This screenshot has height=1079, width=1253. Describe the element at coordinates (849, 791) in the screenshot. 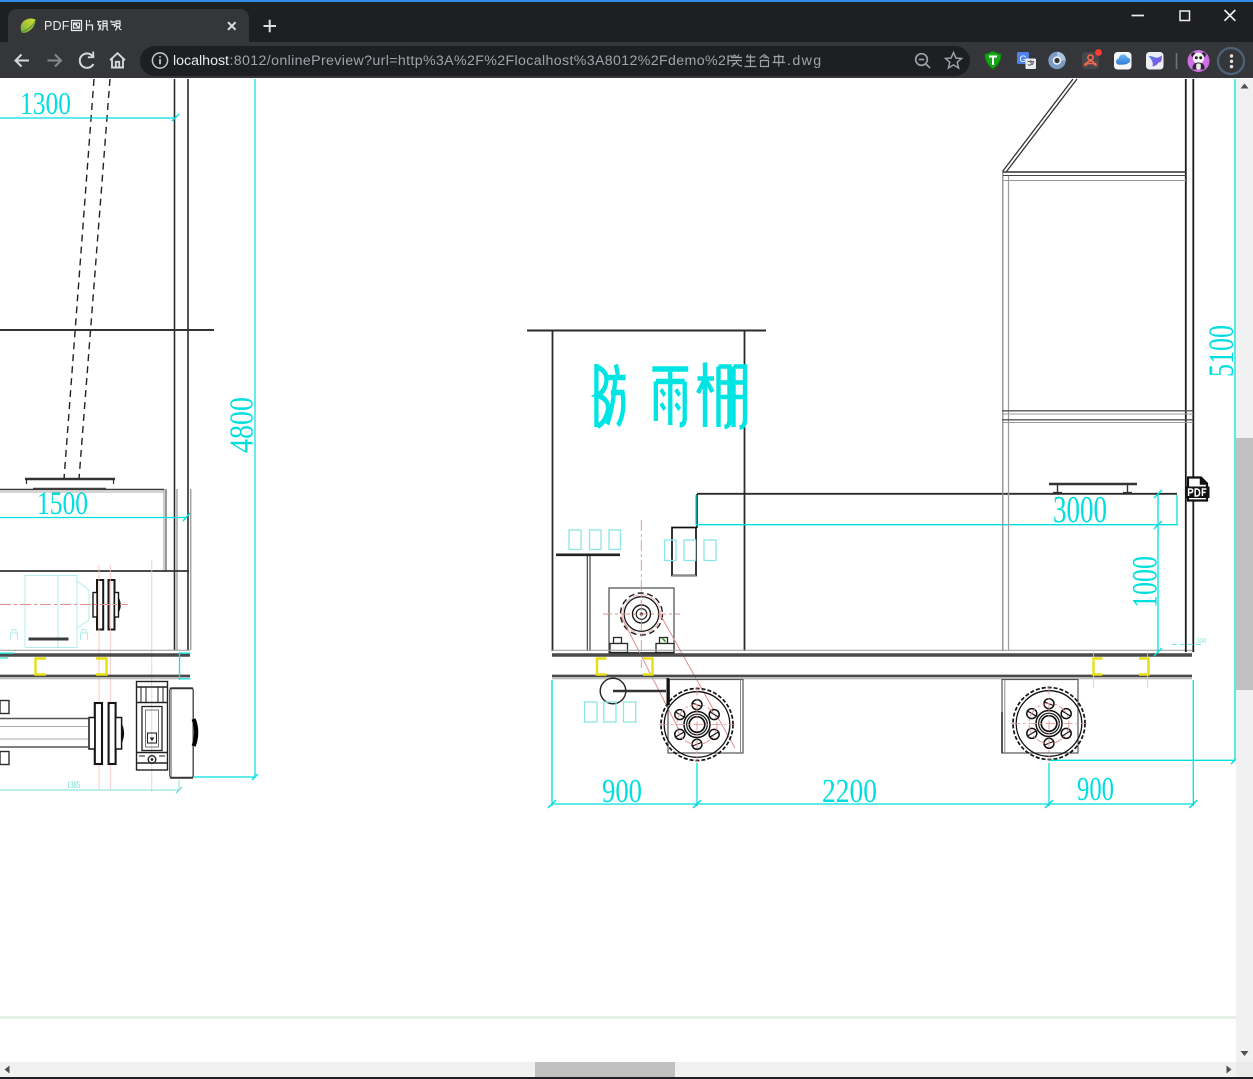

I see `svg-text: 2200` at that location.